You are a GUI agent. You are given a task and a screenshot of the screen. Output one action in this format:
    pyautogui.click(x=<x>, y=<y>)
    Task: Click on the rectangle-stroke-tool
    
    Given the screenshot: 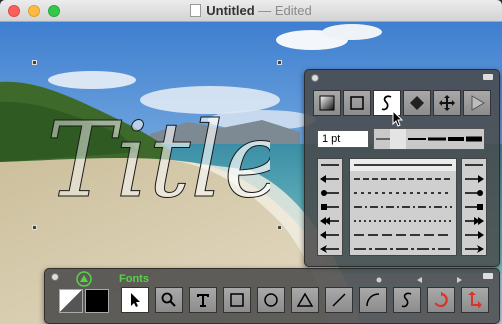 What is the action you would take?
    pyautogui.click(x=357, y=103)
    